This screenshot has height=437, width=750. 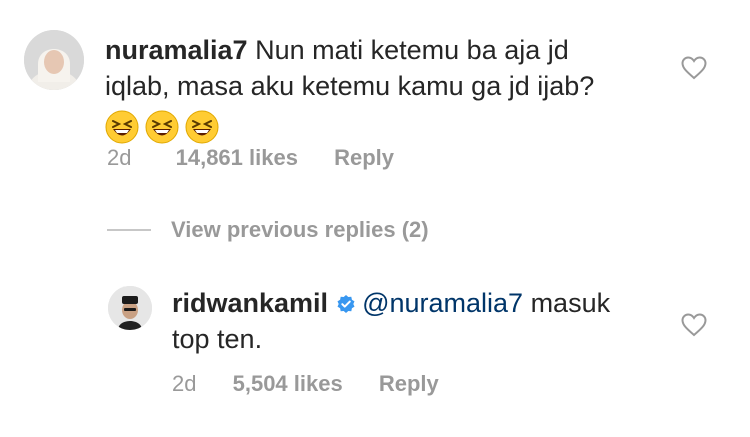 I want to click on comment-username: nuramalia7, so click(x=176, y=50).